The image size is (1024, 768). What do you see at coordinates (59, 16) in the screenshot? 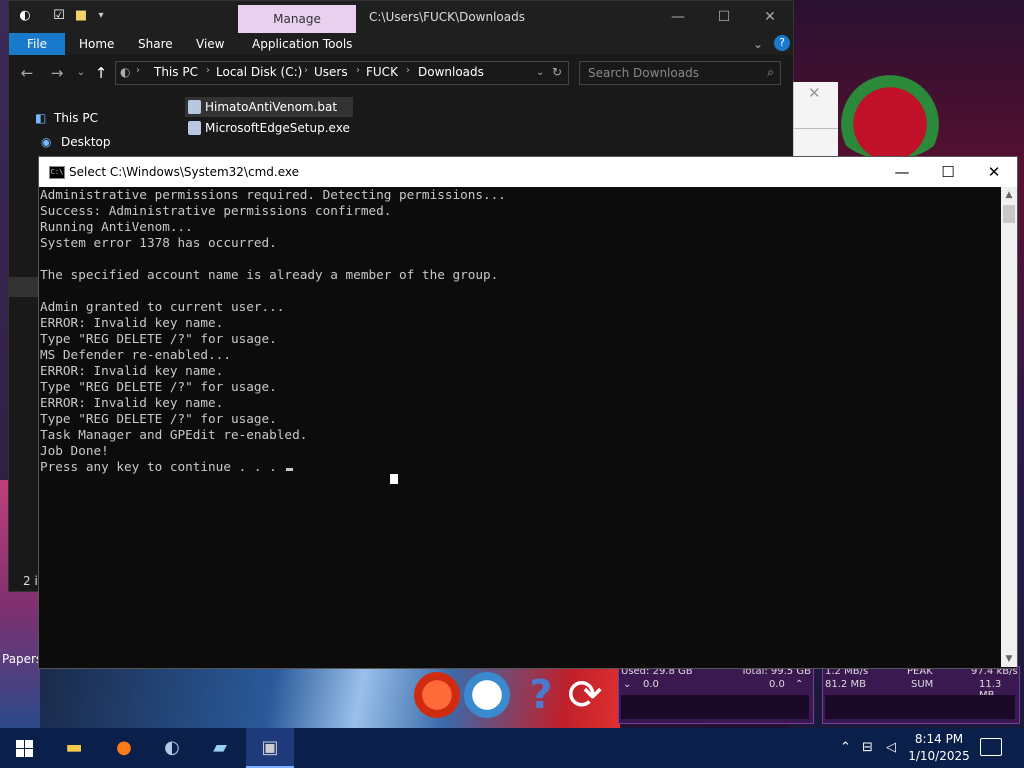
I see `properties-icon: ☑` at bounding box center [59, 16].